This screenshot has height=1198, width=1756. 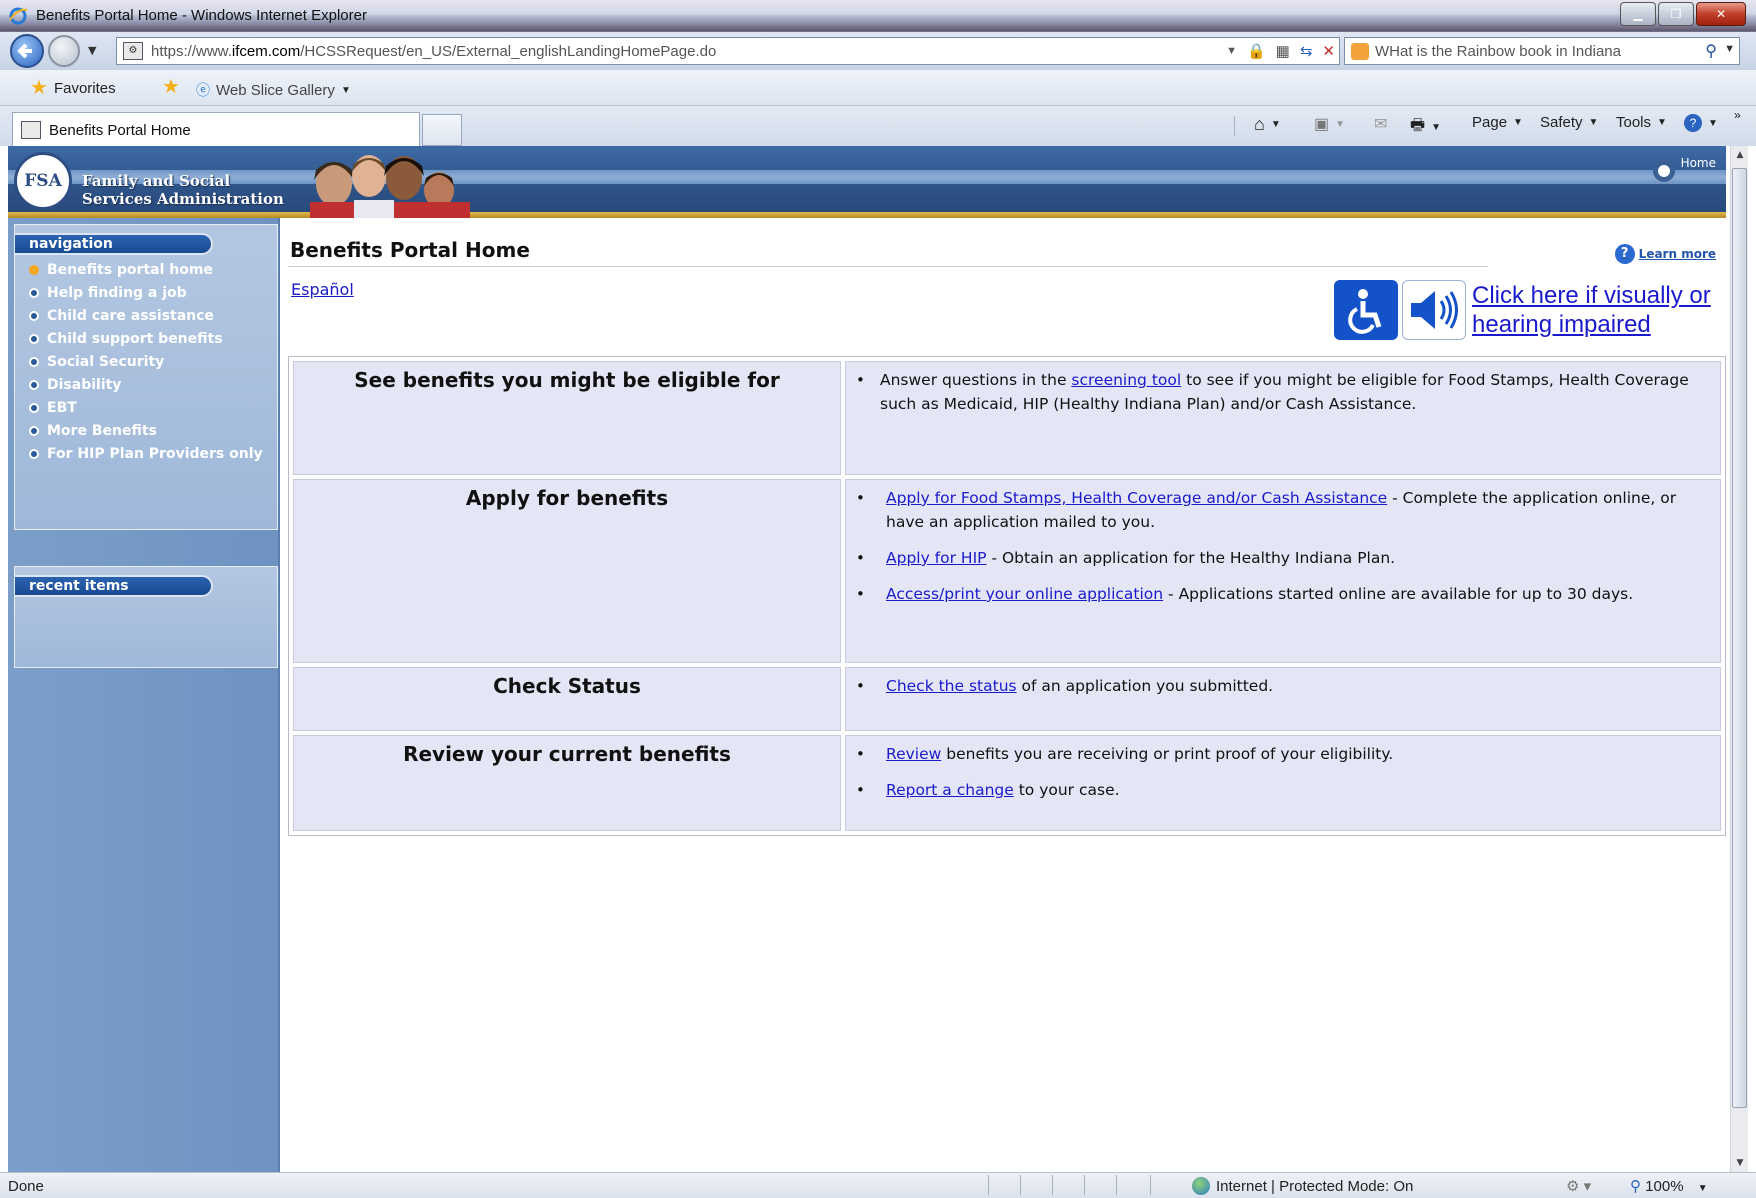 I want to click on nav-item-social-security: Social Security, so click(x=152, y=362).